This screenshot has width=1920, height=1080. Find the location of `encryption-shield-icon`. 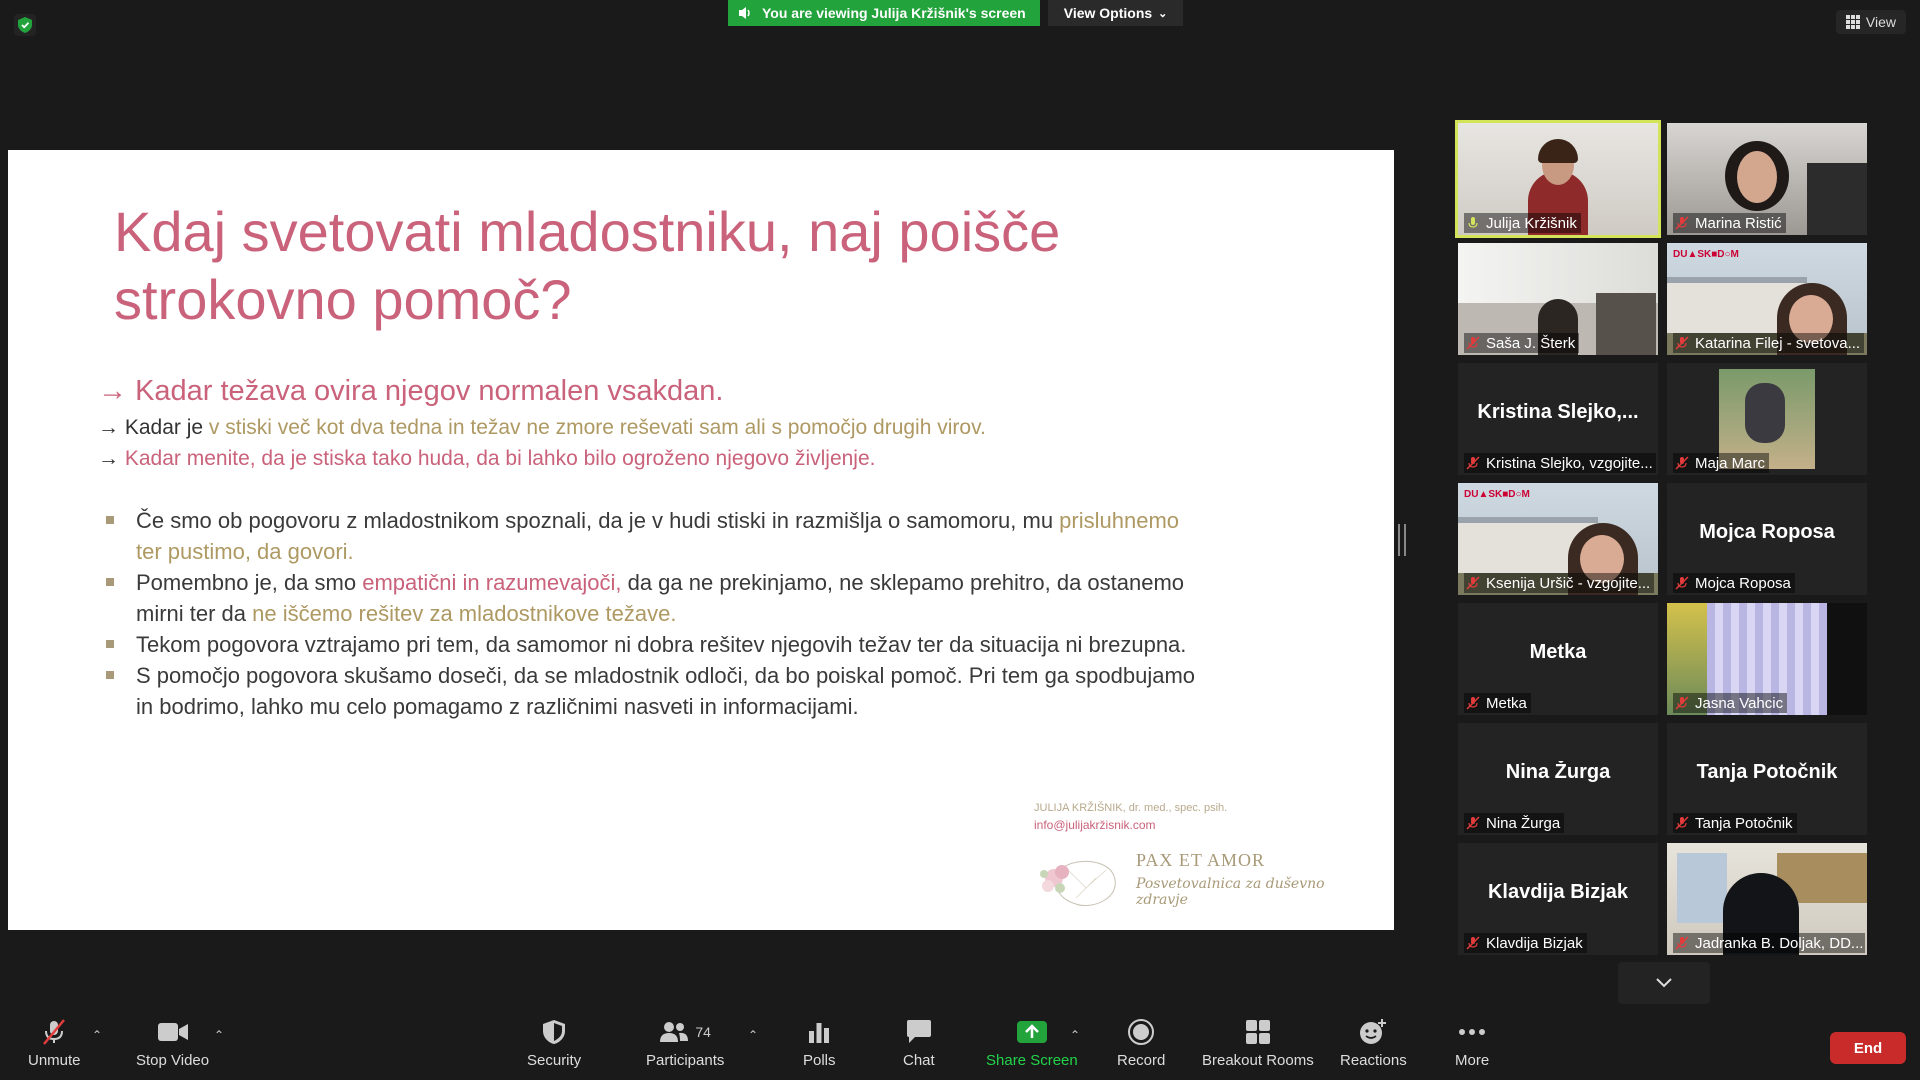

encryption-shield-icon is located at coordinates (25, 25).